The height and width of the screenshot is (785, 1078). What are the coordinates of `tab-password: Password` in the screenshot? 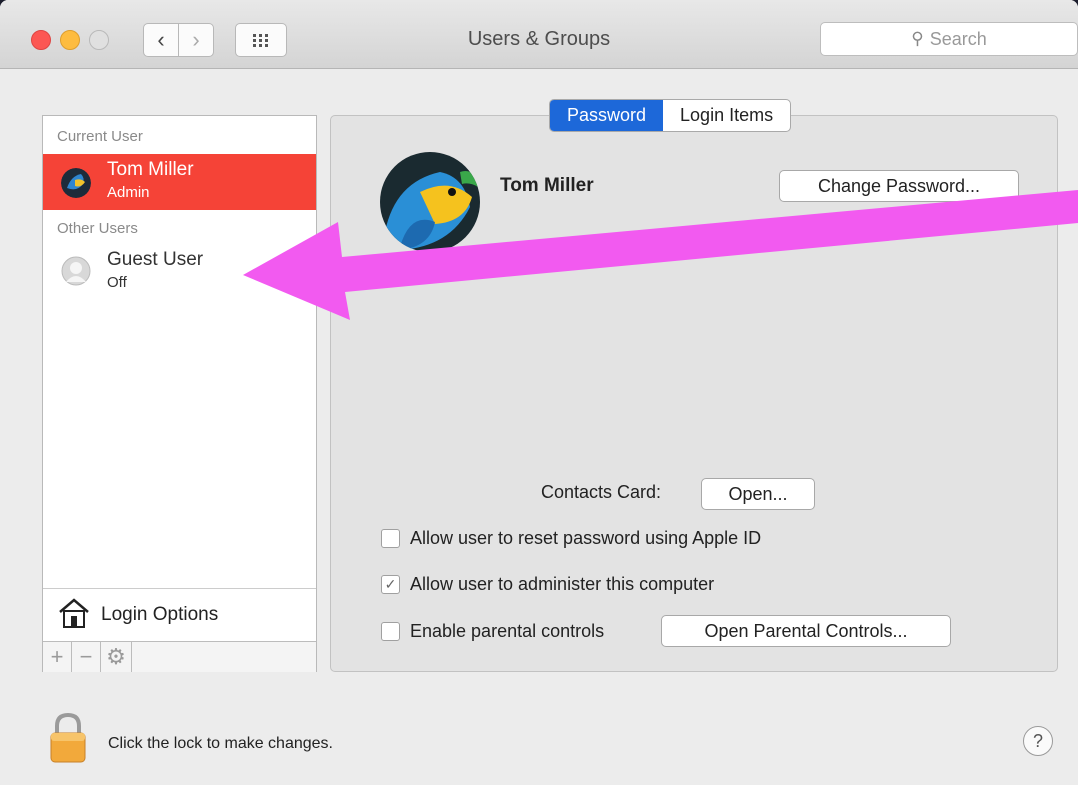 It's located at (607, 115).